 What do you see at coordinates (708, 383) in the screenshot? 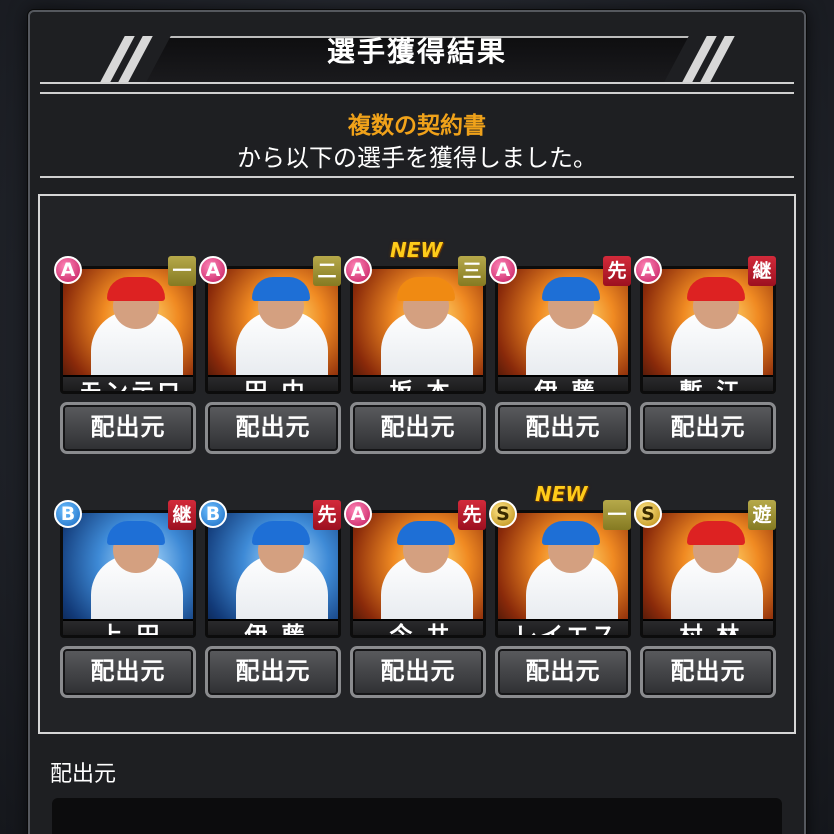
I see `player-name: 塹 江` at bounding box center [708, 383].